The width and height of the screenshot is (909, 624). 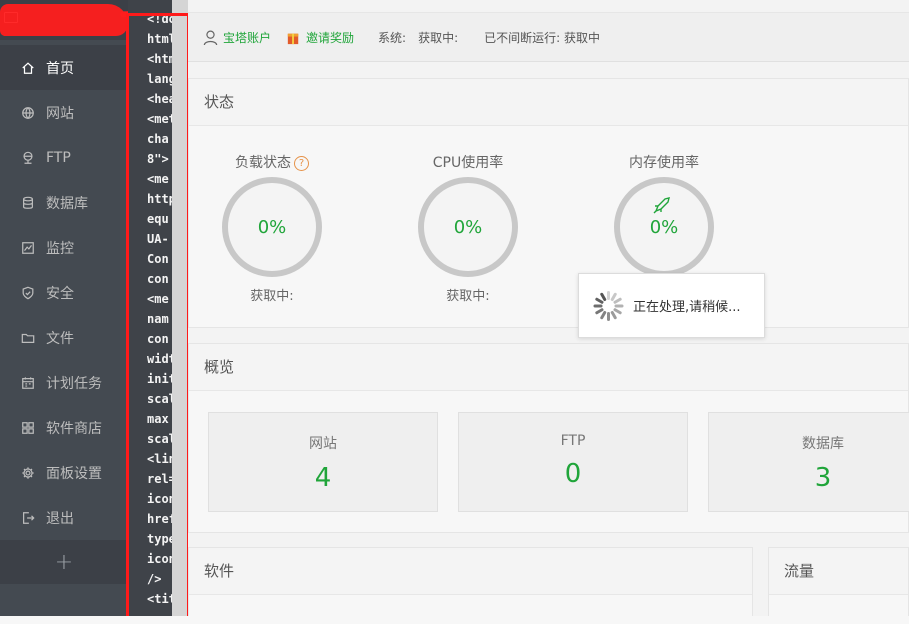 What do you see at coordinates (159, 379) in the screenshot?
I see `source-line: initi` at bounding box center [159, 379].